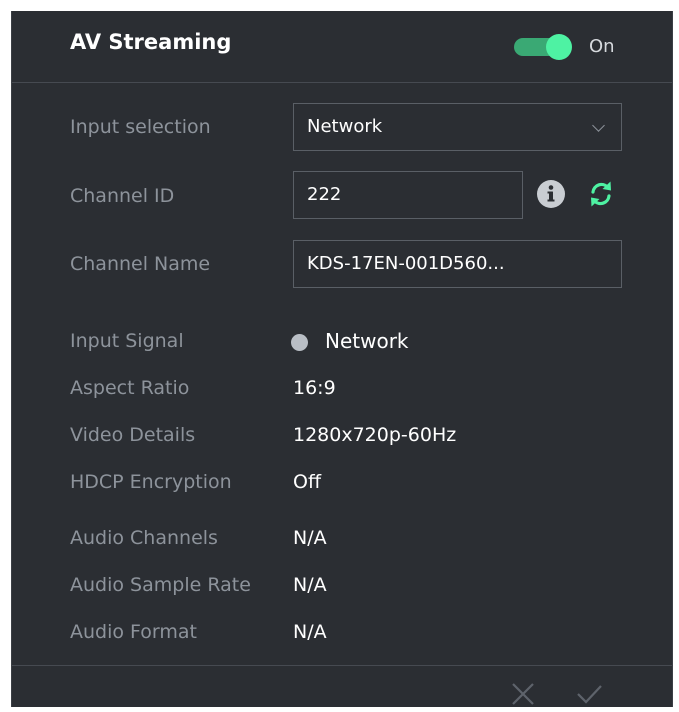 The height and width of the screenshot is (712, 679). What do you see at coordinates (130, 388) in the screenshot?
I see `aspect-ratio-label: Aspect Ratio` at bounding box center [130, 388].